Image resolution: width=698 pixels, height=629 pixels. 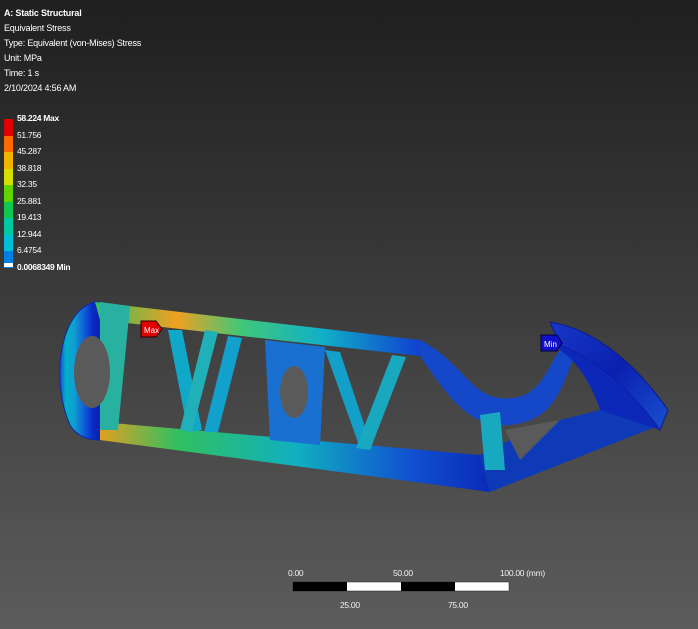 I want to click on min-probe-label: Min, so click(x=550, y=344).